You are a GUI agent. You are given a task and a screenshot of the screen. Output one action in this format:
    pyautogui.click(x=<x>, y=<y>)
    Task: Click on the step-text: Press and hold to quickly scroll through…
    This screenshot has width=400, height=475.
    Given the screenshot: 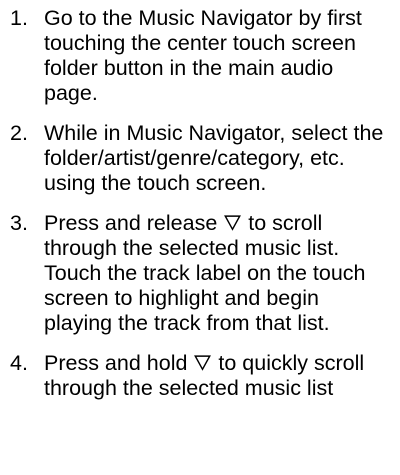 What is the action you would take?
    pyautogui.click(x=217, y=376)
    